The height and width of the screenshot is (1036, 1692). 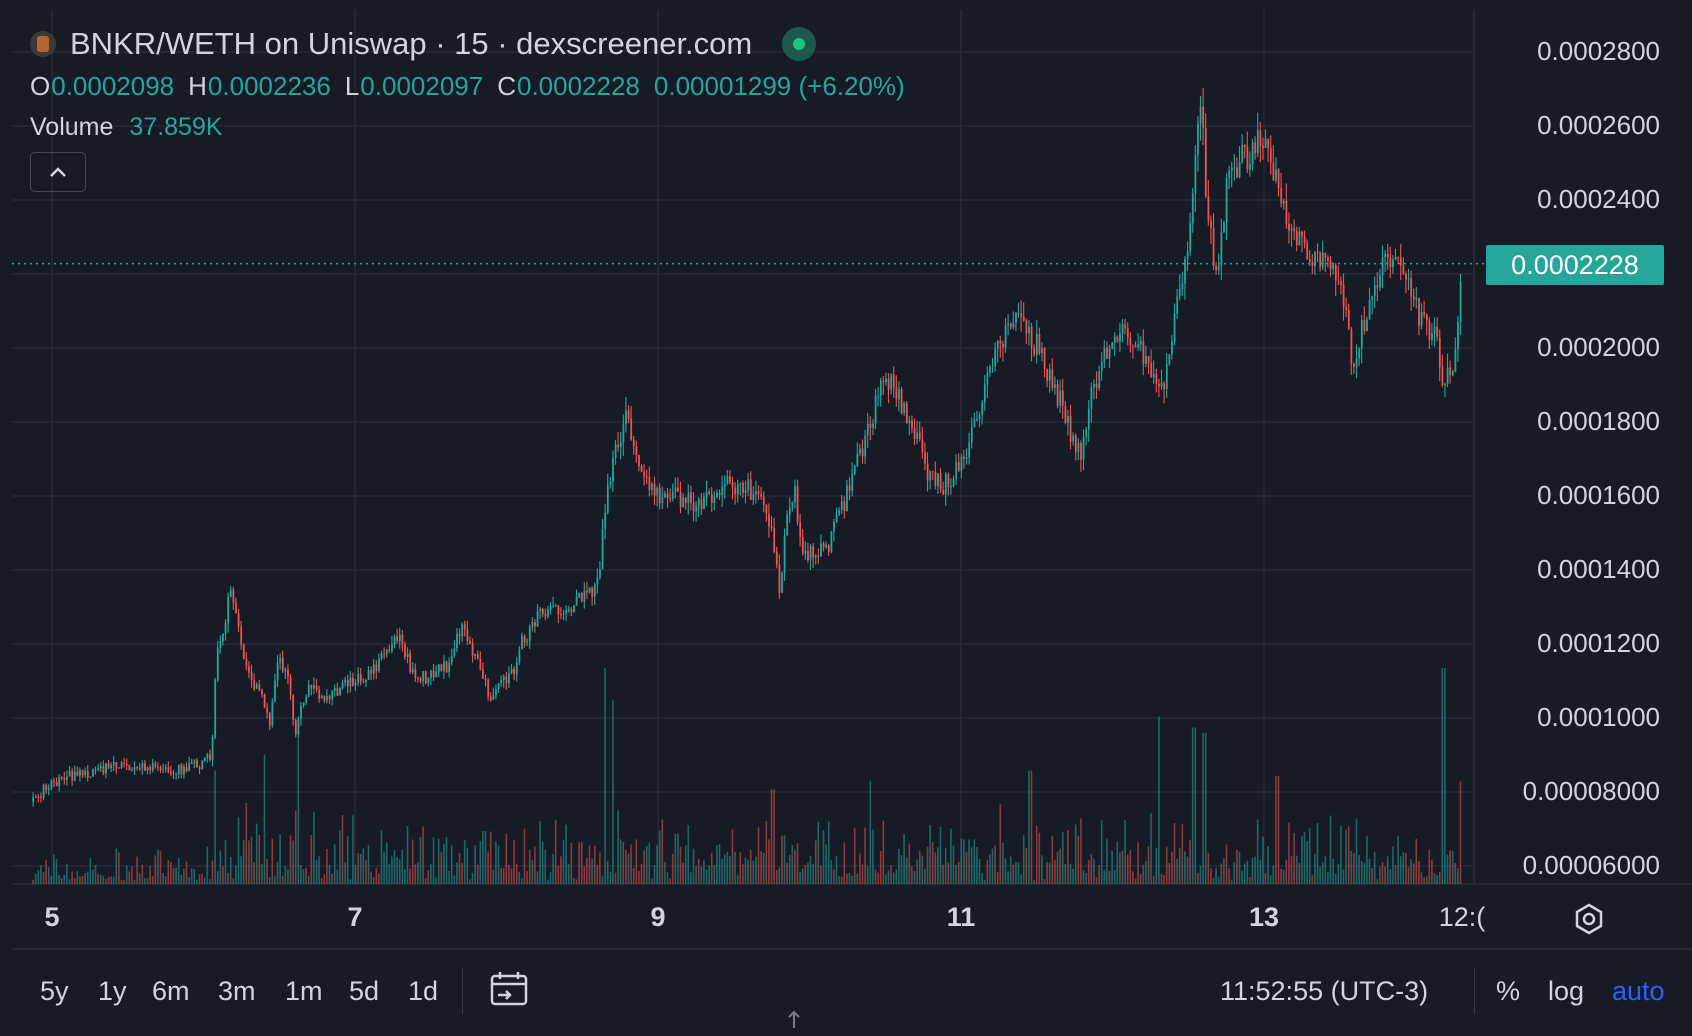 I want to click on price-tick-label: 0.00008000, so click(x=1591, y=791).